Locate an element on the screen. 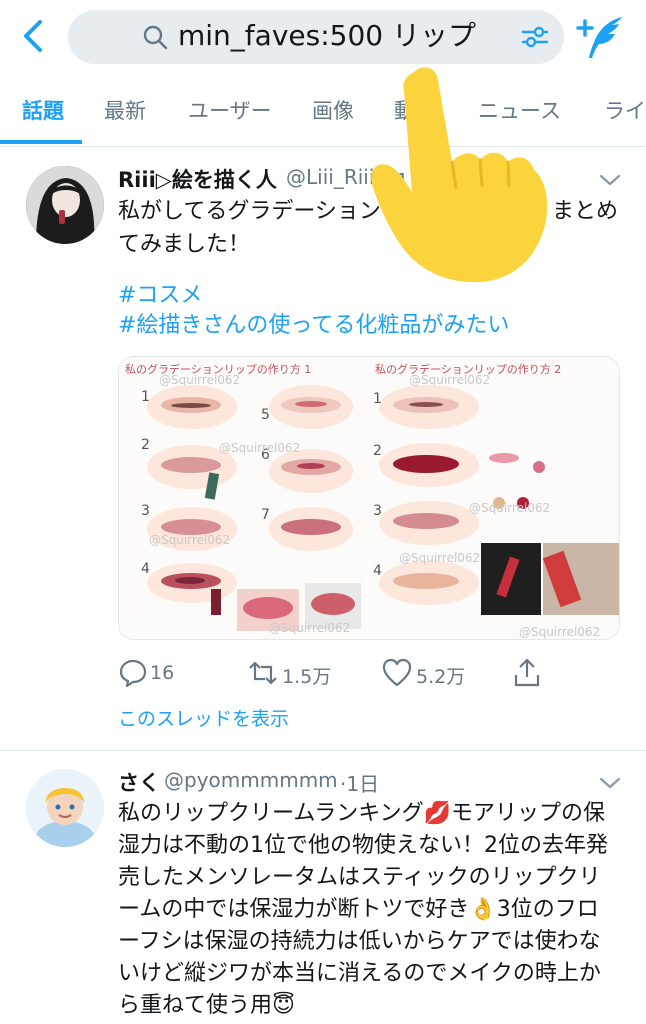 The width and height of the screenshot is (646, 1024). reply-count: 16 is located at coordinates (162, 673).